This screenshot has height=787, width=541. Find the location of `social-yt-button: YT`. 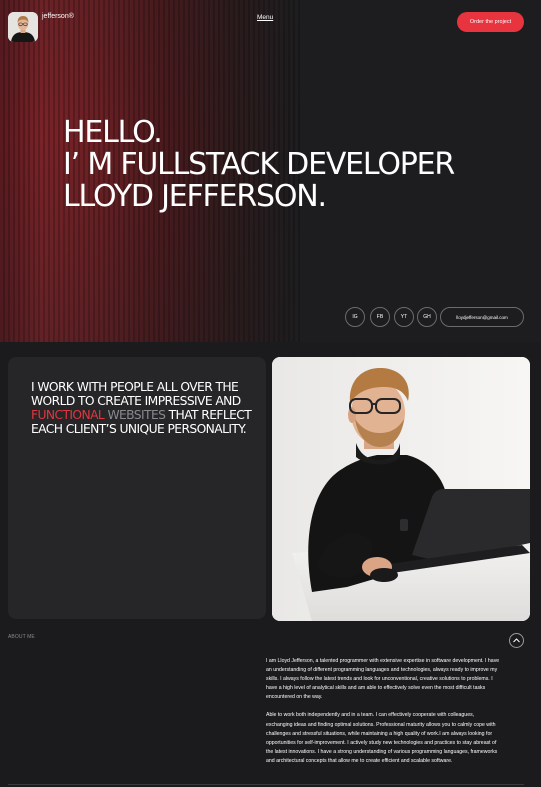

social-yt-button: YT is located at coordinates (404, 317).